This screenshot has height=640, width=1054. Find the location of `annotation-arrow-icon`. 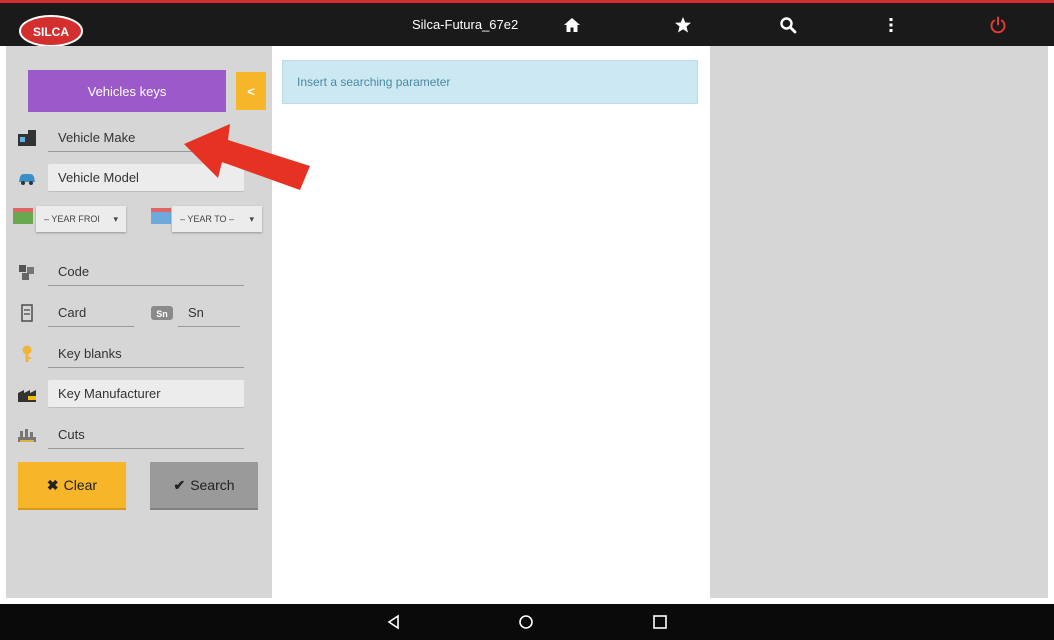

annotation-arrow-icon is located at coordinates (247, 157).